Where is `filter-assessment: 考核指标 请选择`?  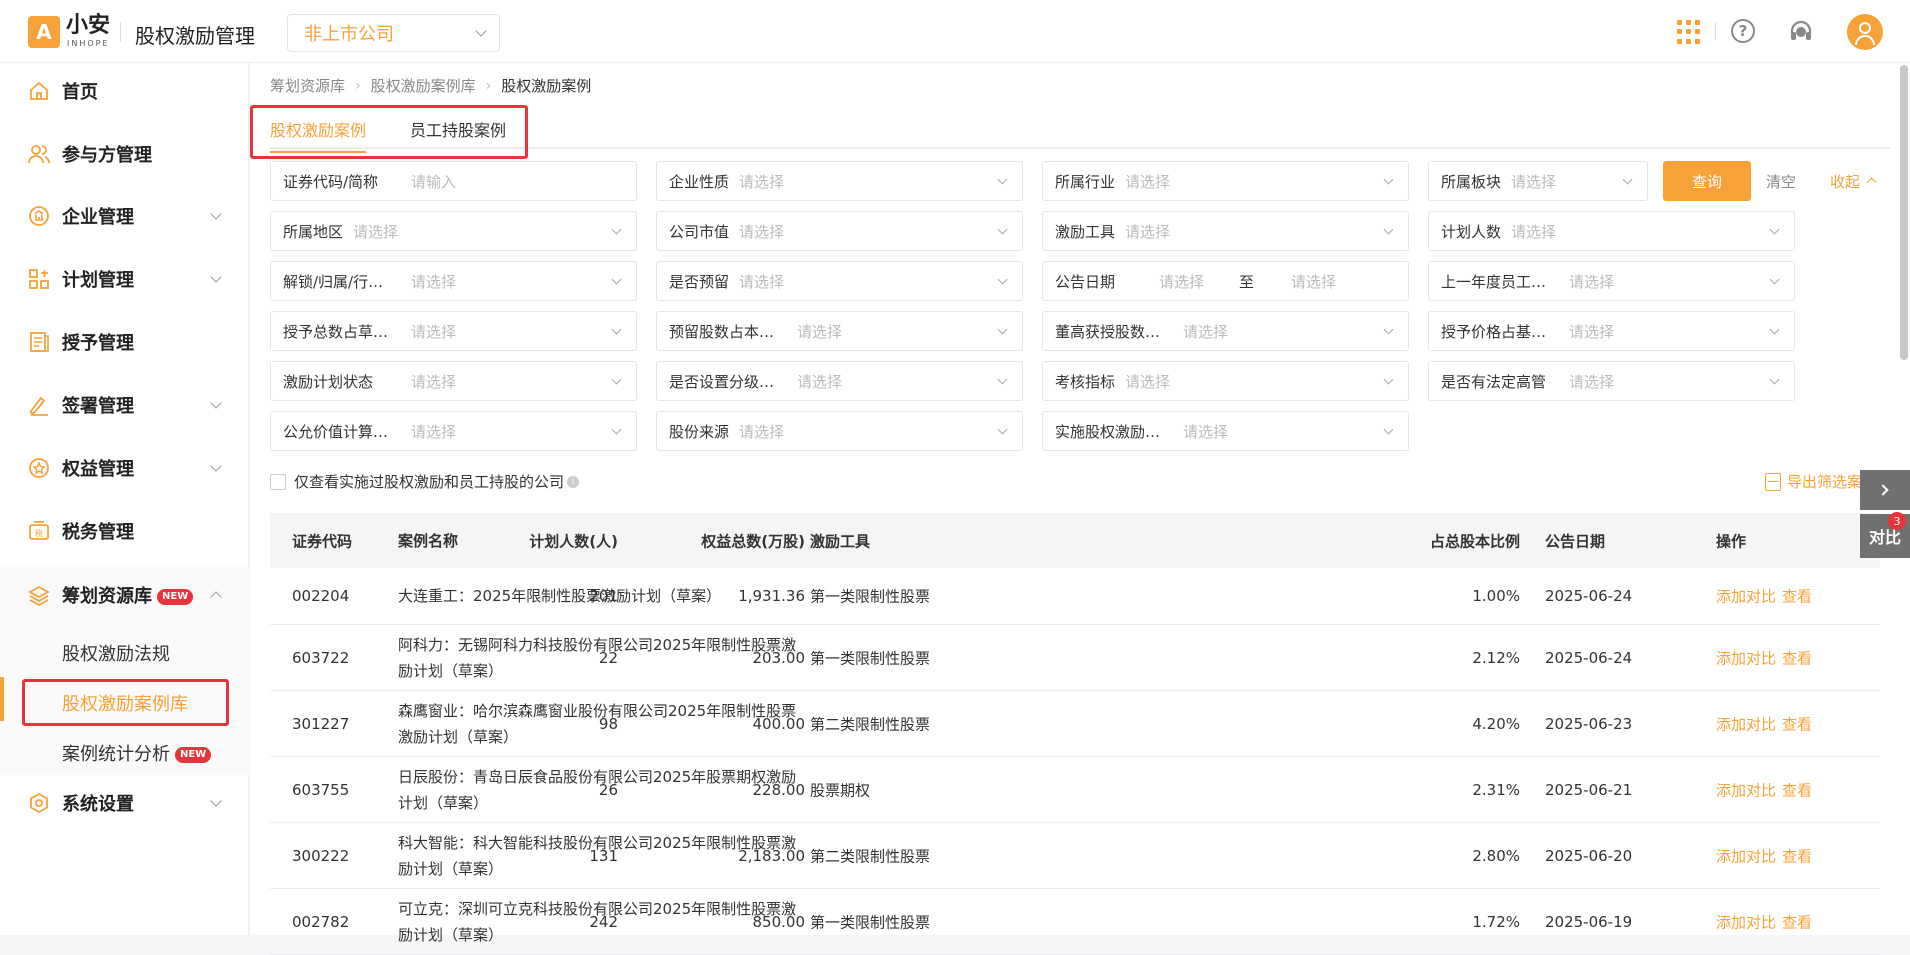
filter-assessment: 考核指标 请选择 is located at coordinates (1225, 381).